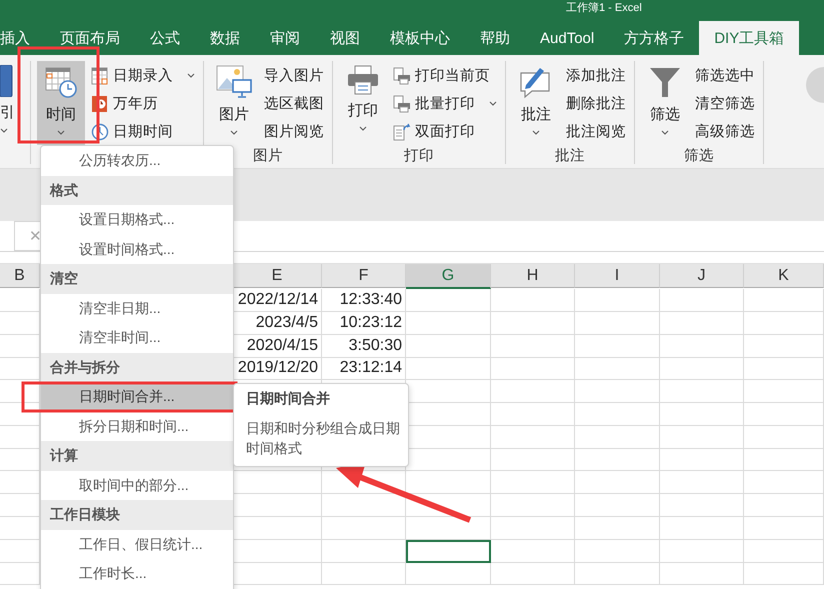 This screenshot has width=824, height=589. Describe the element at coordinates (20, 276) in the screenshot. I see `column-header: B` at that location.